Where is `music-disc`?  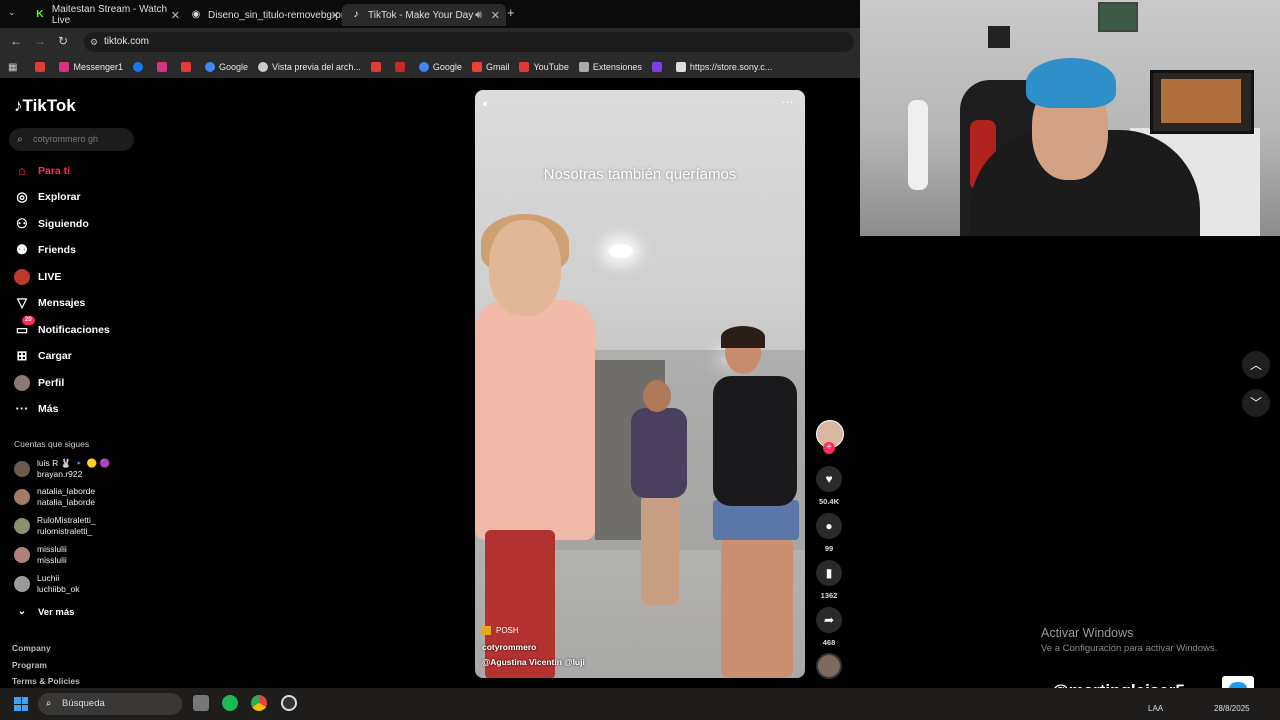 music-disc is located at coordinates (829, 666).